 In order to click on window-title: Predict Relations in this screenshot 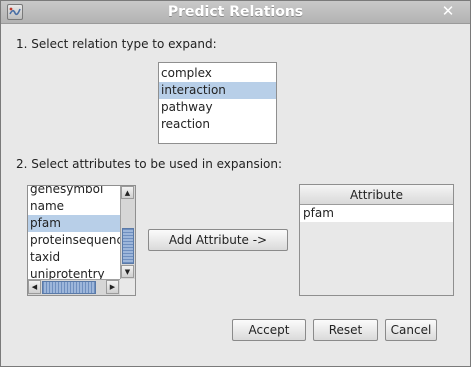, I will do `click(235, 12)`.